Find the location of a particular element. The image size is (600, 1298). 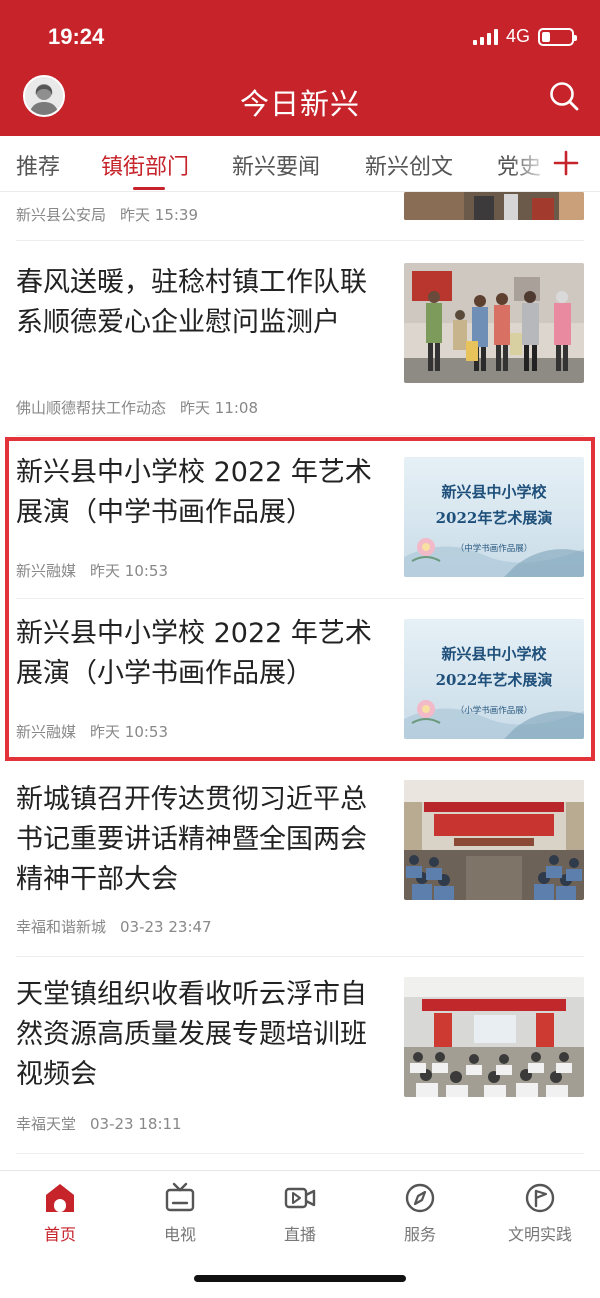

plus-icon is located at coordinates (566, 163).